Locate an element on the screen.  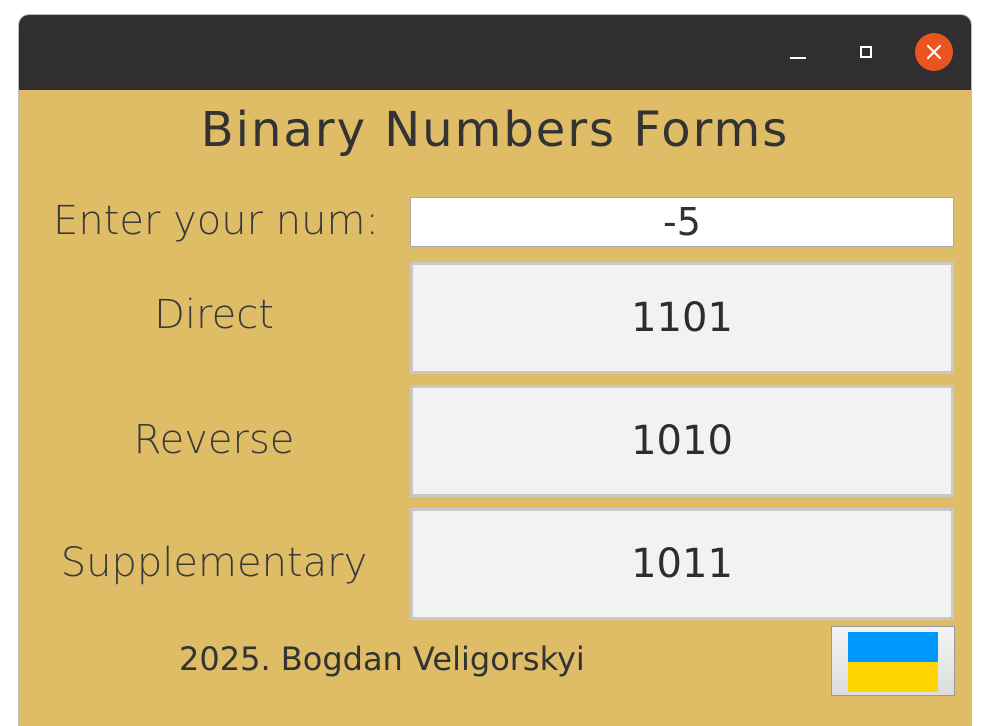
number-input is located at coordinates (682, 222).